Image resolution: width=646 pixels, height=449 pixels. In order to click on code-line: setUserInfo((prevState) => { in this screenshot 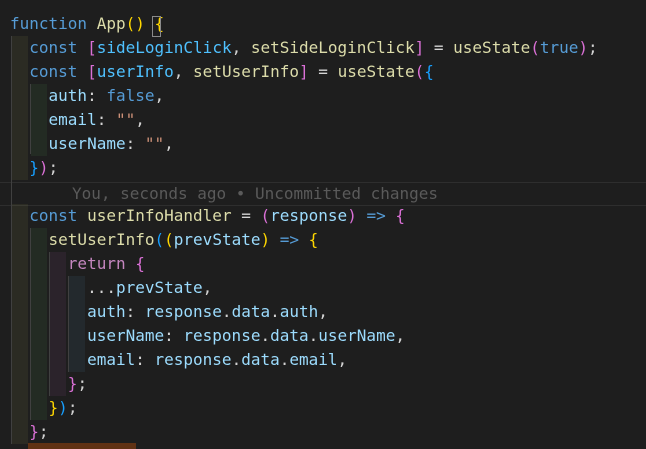, I will do `click(164, 240)`.